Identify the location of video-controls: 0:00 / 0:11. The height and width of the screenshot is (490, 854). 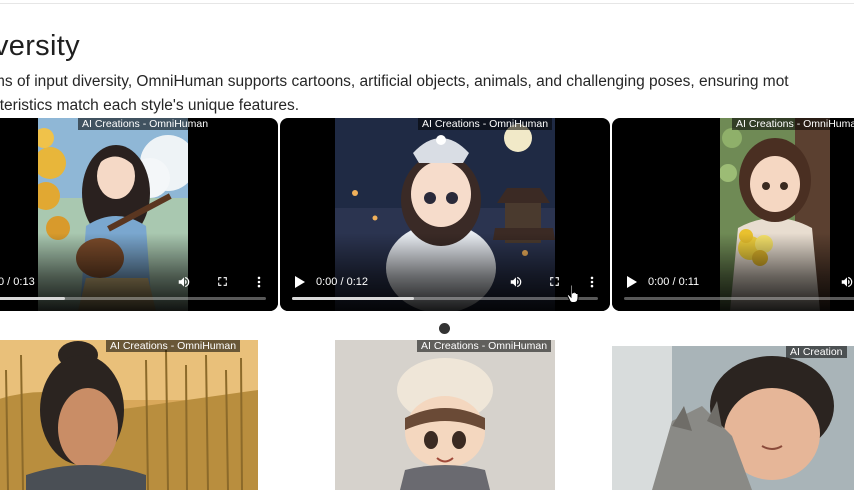
(733, 281).